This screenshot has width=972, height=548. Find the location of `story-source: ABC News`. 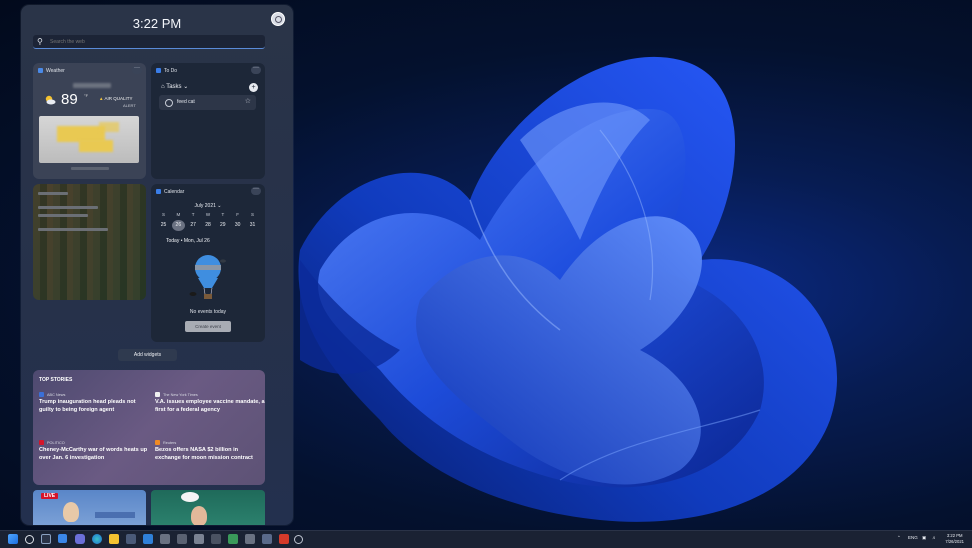

story-source: ABC News is located at coordinates (56, 394).